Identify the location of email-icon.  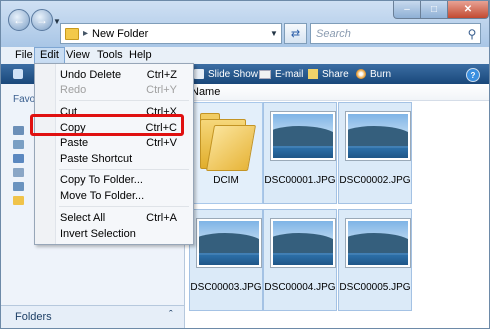
(265, 74).